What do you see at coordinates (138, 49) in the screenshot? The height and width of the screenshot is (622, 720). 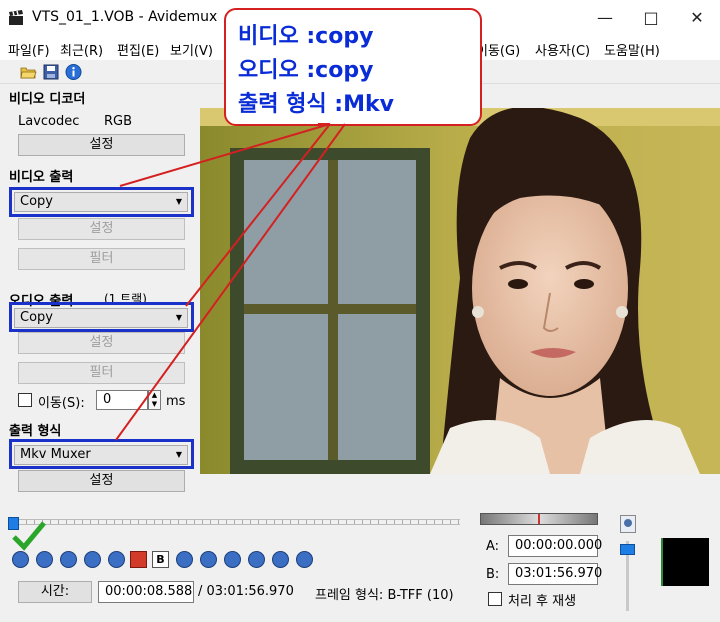 I see `menu-edit: 편집(E)` at bounding box center [138, 49].